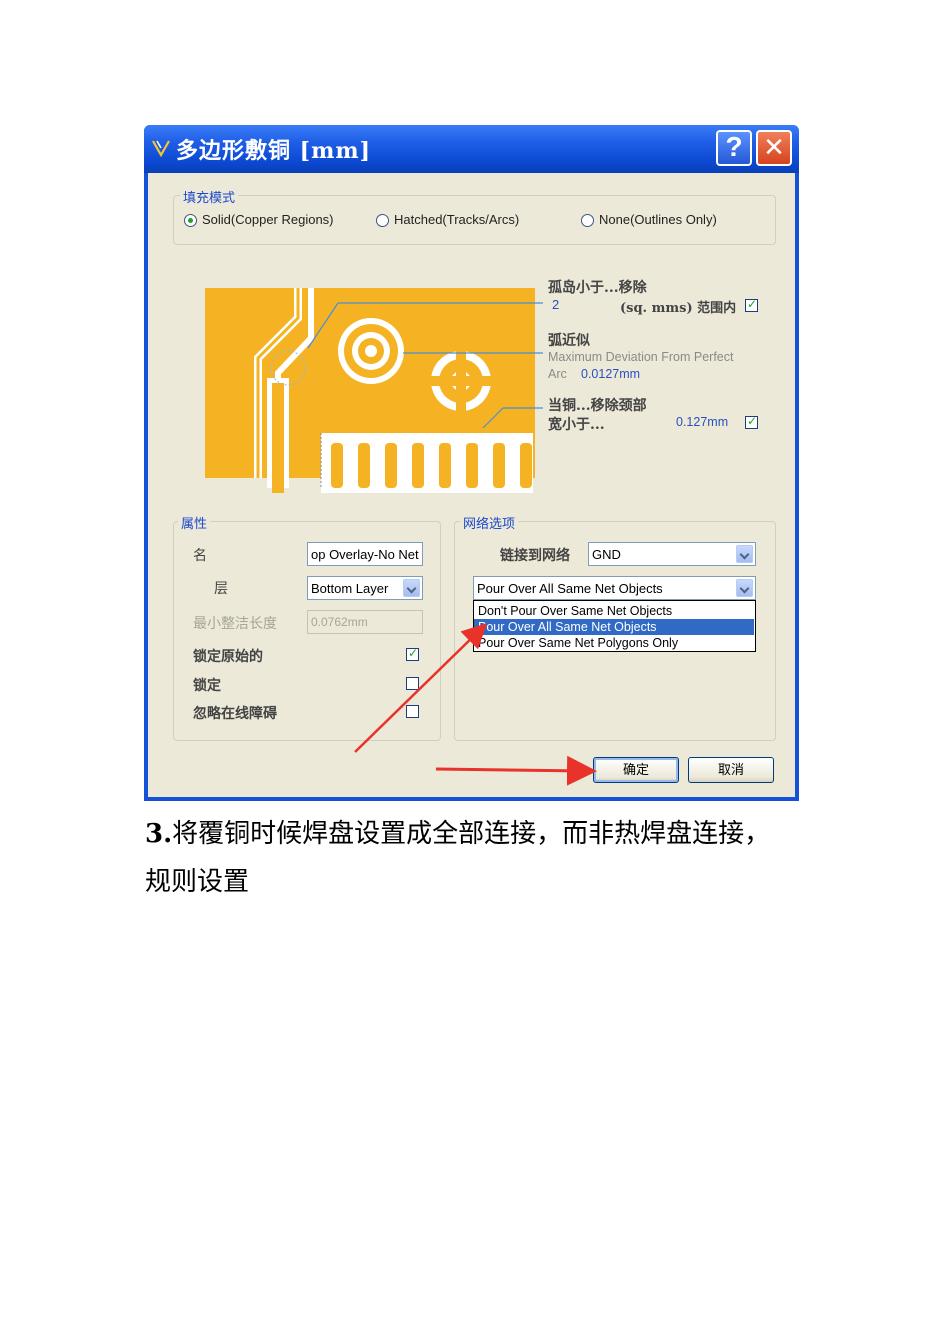 The width and height of the screenshot is (950, 1344). I want to click on document-caption: 3.将覆铜时候焊盘设置成全部连接，而非热焊盘连接， 规则设置, so click(480, 858).